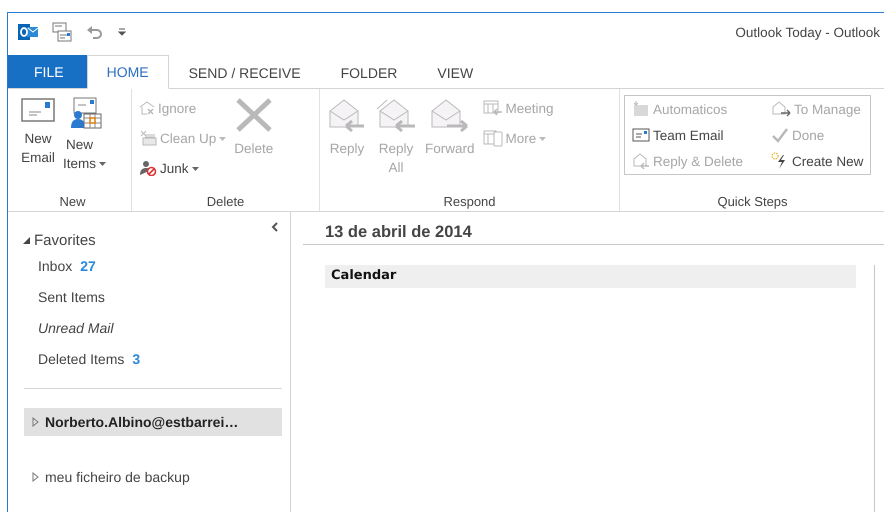 This screenshot has height=512, width=884. Describe the element at coordinates (88, 266) in the screenshot. I see `unread-count: 27` at that location.